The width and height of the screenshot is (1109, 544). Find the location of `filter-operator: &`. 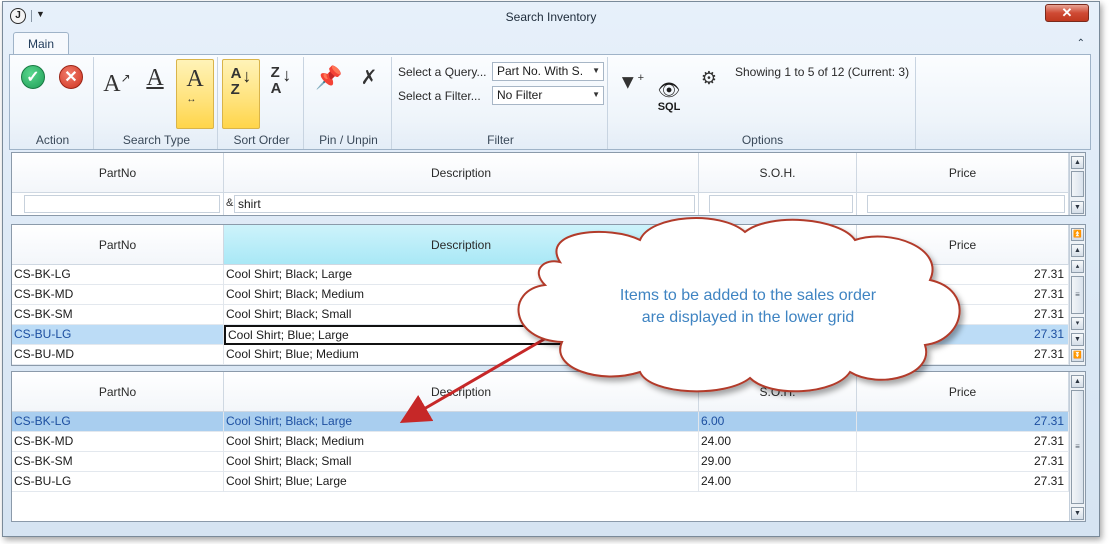

filter-operator: & is located at coordinates (229, 203).